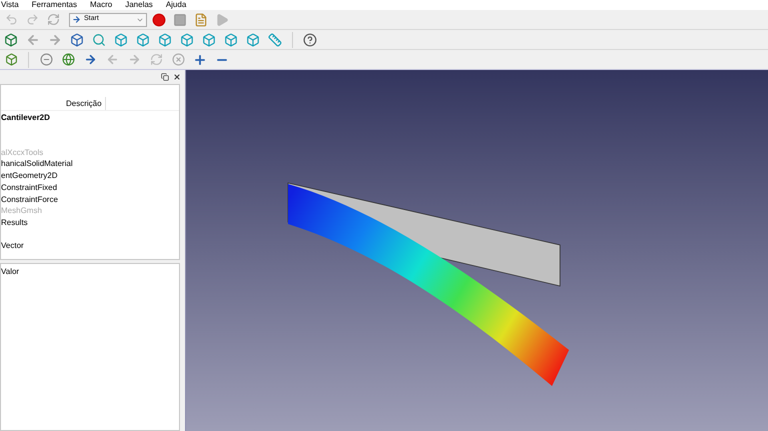  What do you see at coordinates (77, 39) in the screenshot?
I see `box-icon` at bounding box center [77, 39].